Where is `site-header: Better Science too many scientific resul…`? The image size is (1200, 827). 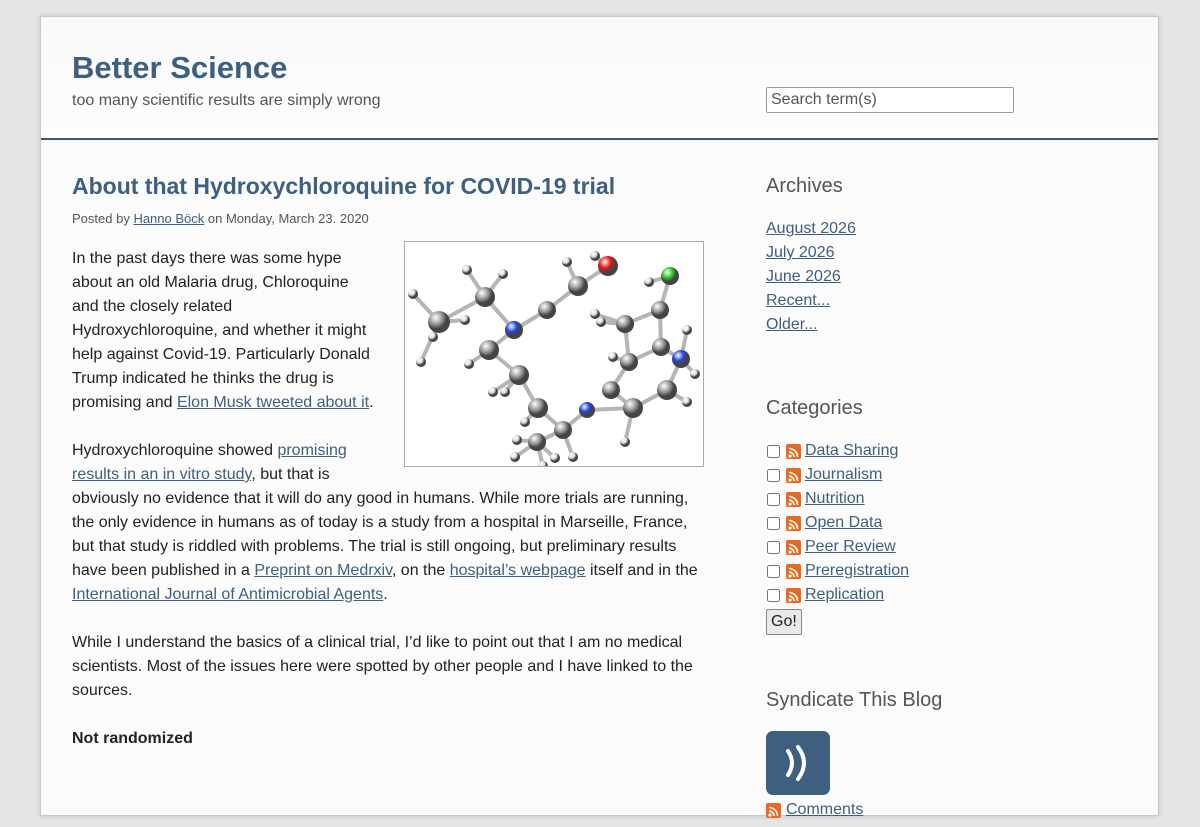
site-header: Better Science too many scientific resul… is located at coordinates (599, 78).